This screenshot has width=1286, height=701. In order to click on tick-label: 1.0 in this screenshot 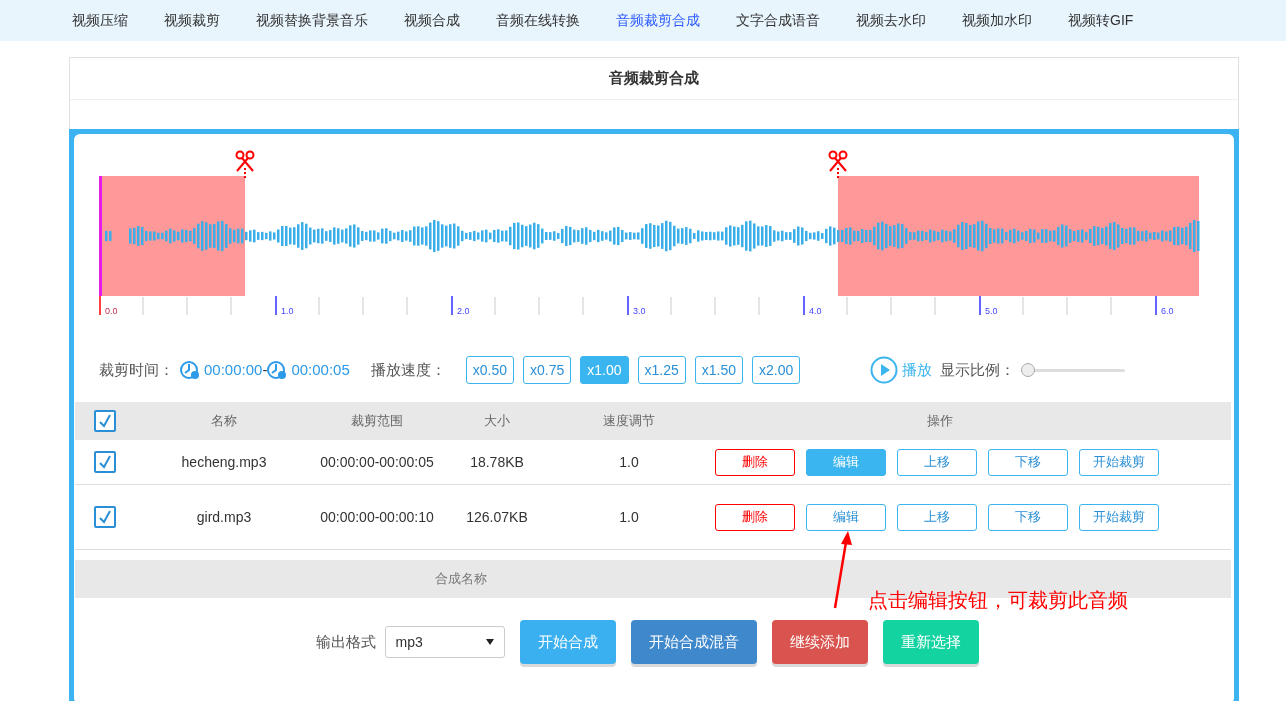, I will do `click(287, 311)`.